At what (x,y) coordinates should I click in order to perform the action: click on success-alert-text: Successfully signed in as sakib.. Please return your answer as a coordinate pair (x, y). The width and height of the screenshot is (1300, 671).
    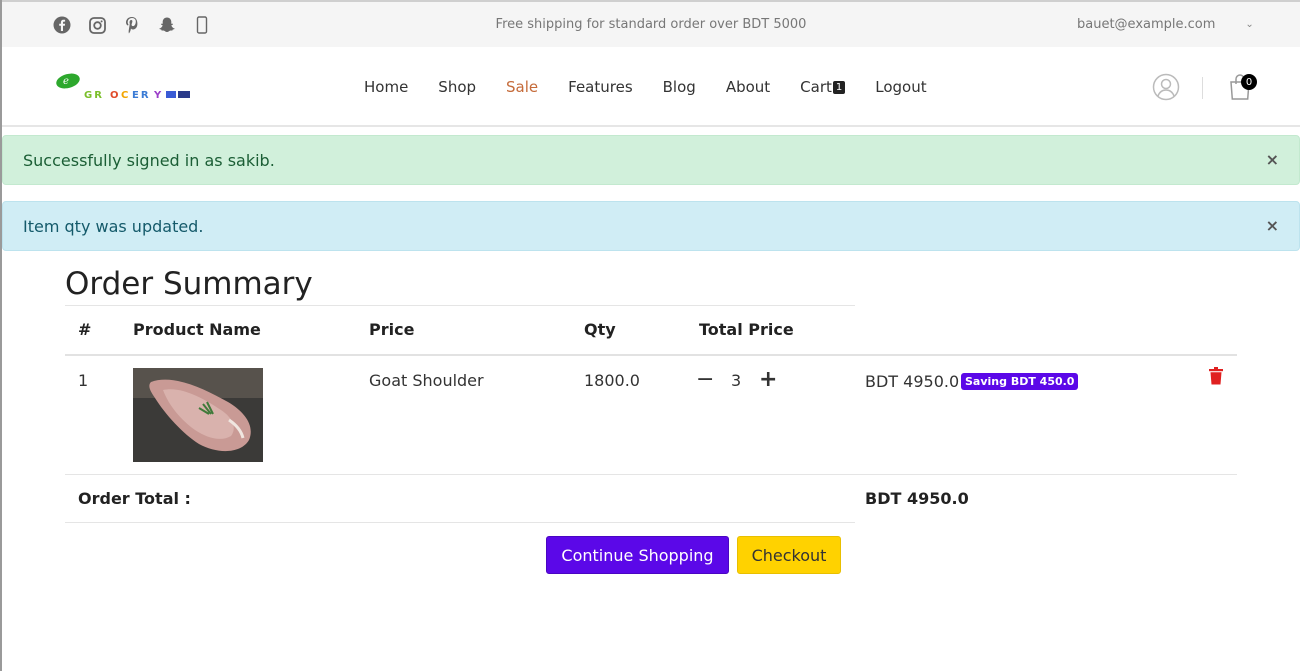
    Looking at the image, I should click on (149, 160).